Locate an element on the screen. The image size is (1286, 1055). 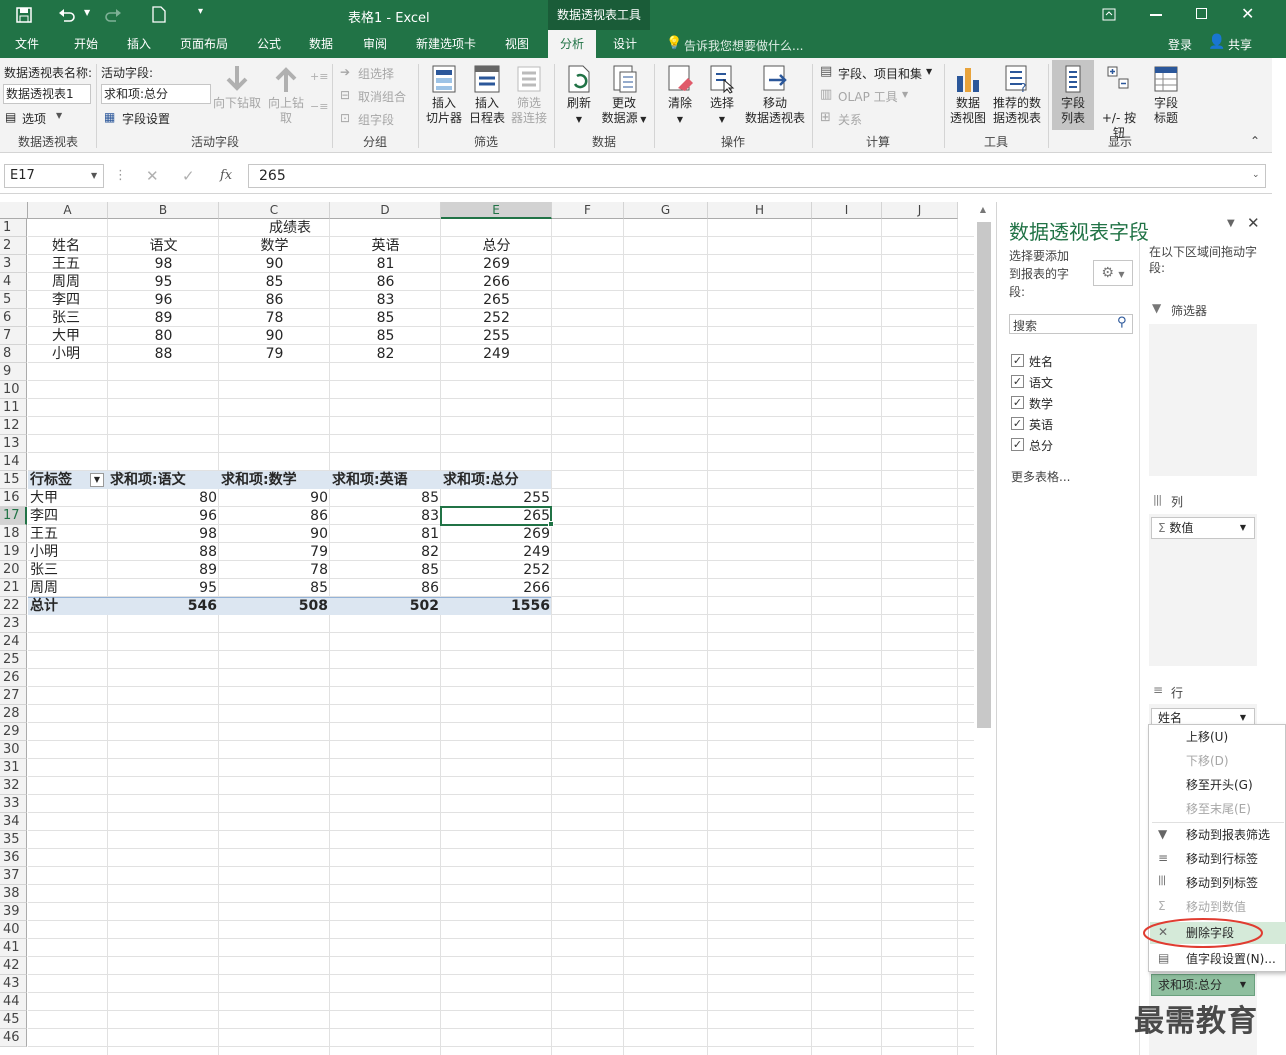
pivot-cell: 周周 is located at coordinates (68, 588).